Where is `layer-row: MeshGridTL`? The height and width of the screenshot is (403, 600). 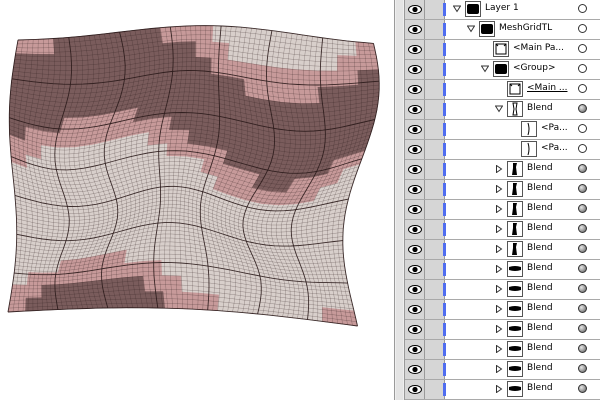
layer-row: MeshGridTL is located at coordinates (502, 30).